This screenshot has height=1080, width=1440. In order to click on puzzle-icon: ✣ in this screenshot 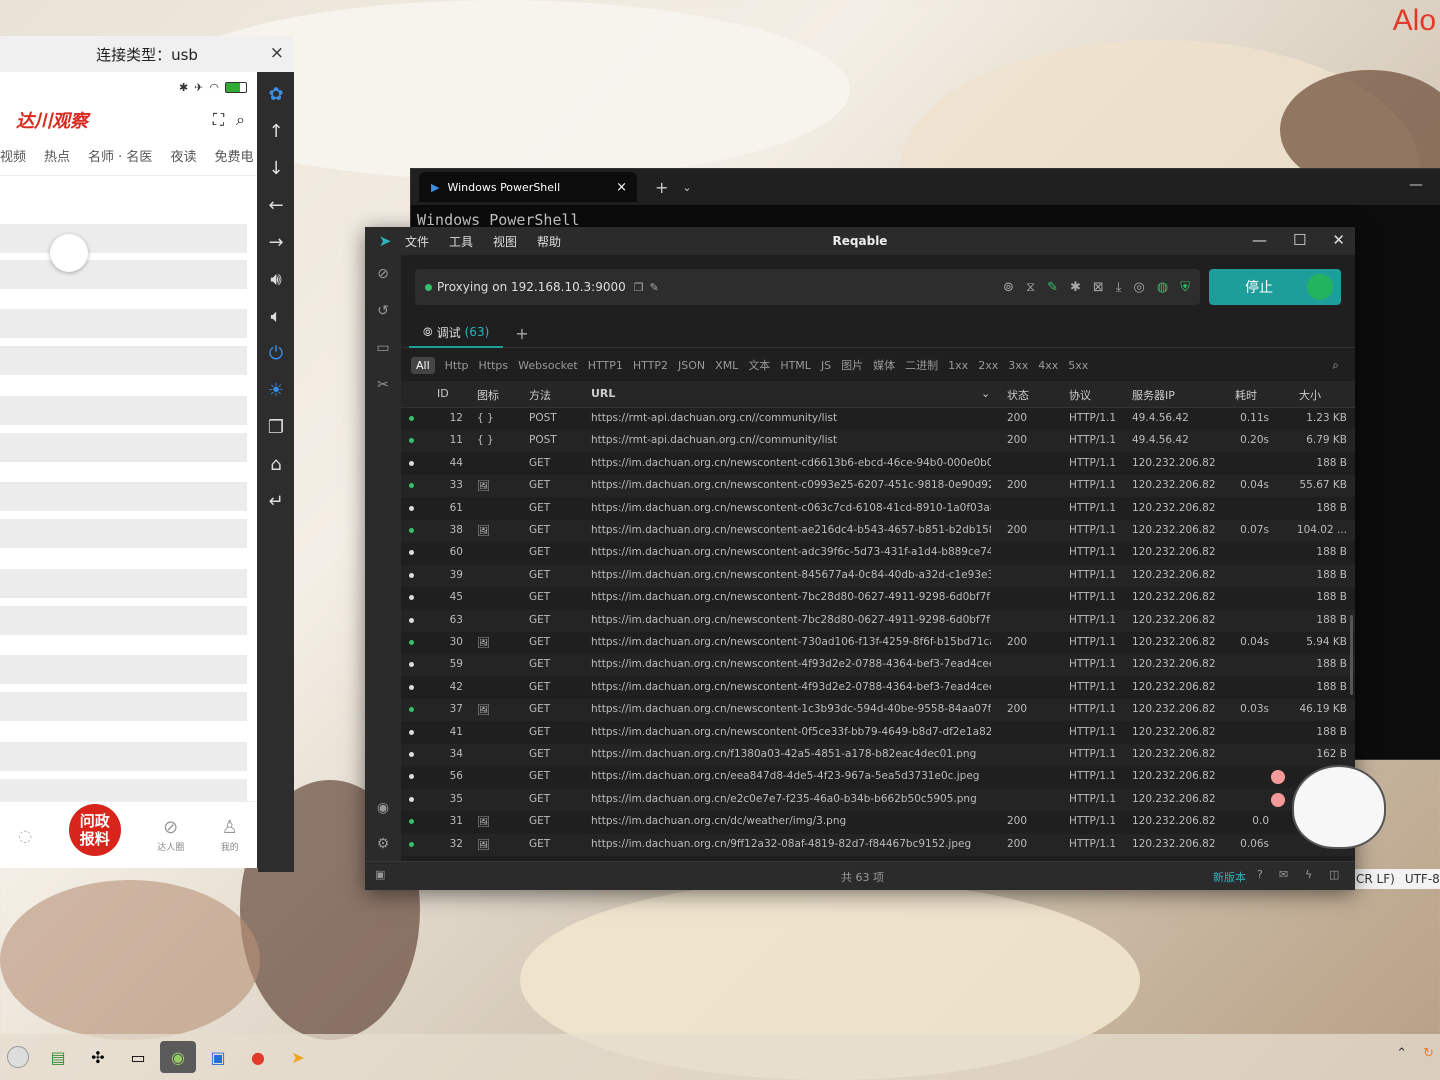, I will do `click(98, 1057)`.